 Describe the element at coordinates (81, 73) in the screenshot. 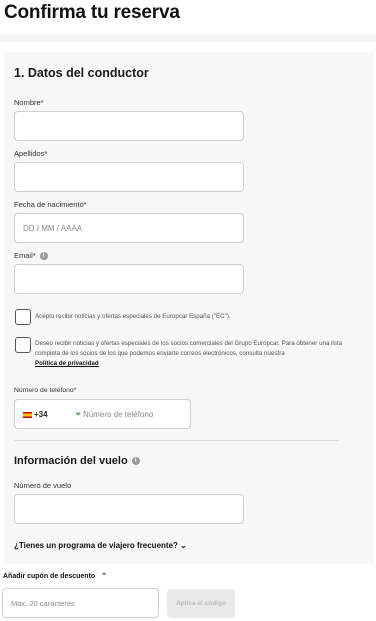

I see `driver-section-heading: 1. Datos del conductor` at that location.